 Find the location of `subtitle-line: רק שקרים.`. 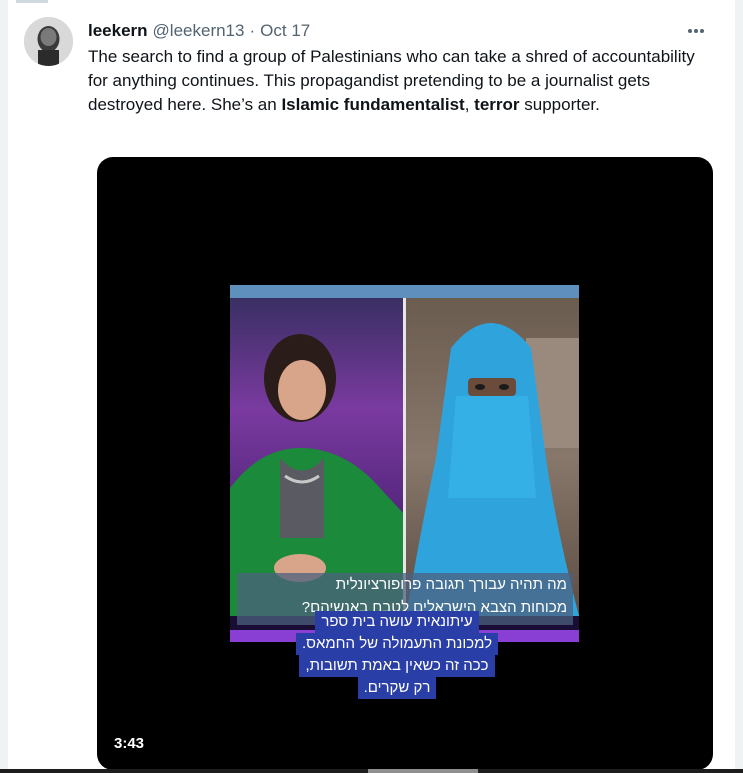

subtitle-line: רק שקרים. is located at coordinates (397, 688).